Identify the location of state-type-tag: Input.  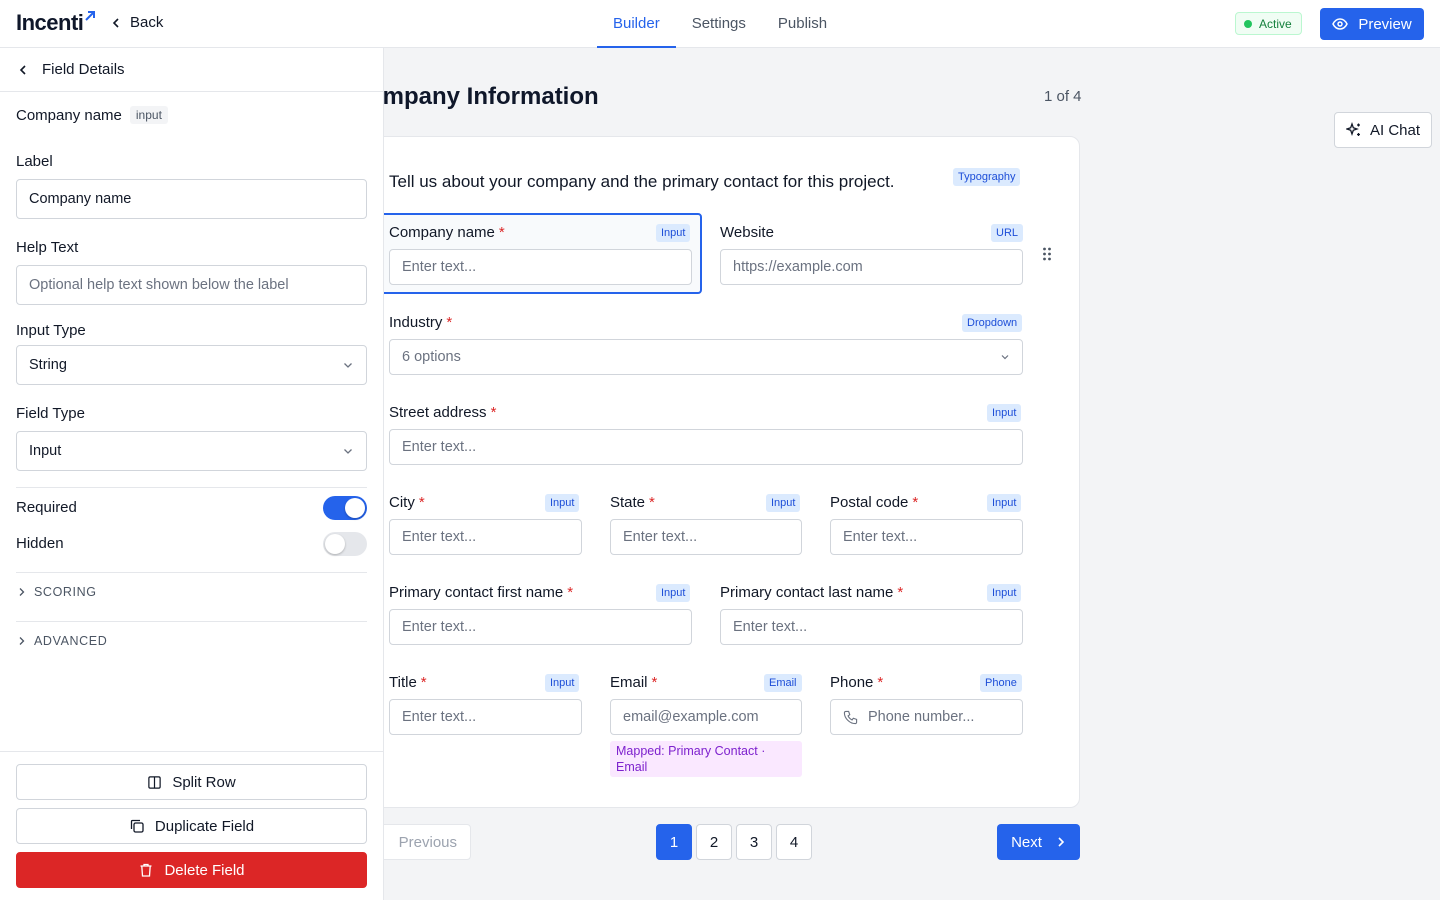
(783, 503).